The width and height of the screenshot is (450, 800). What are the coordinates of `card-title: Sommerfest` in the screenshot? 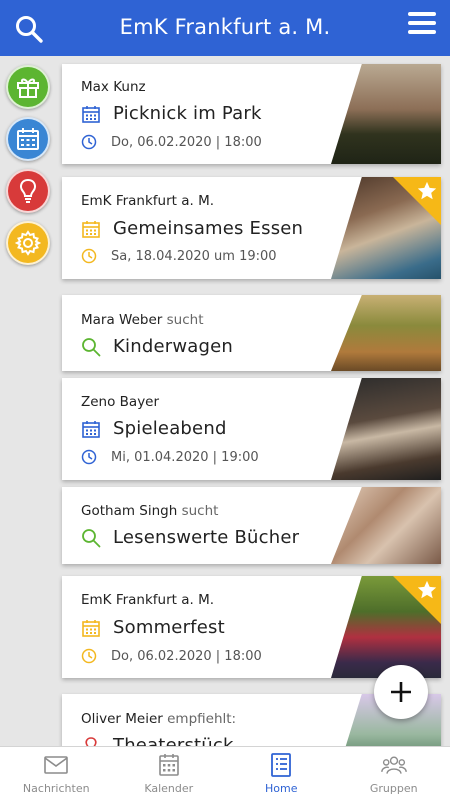 It's located at (169, 627).